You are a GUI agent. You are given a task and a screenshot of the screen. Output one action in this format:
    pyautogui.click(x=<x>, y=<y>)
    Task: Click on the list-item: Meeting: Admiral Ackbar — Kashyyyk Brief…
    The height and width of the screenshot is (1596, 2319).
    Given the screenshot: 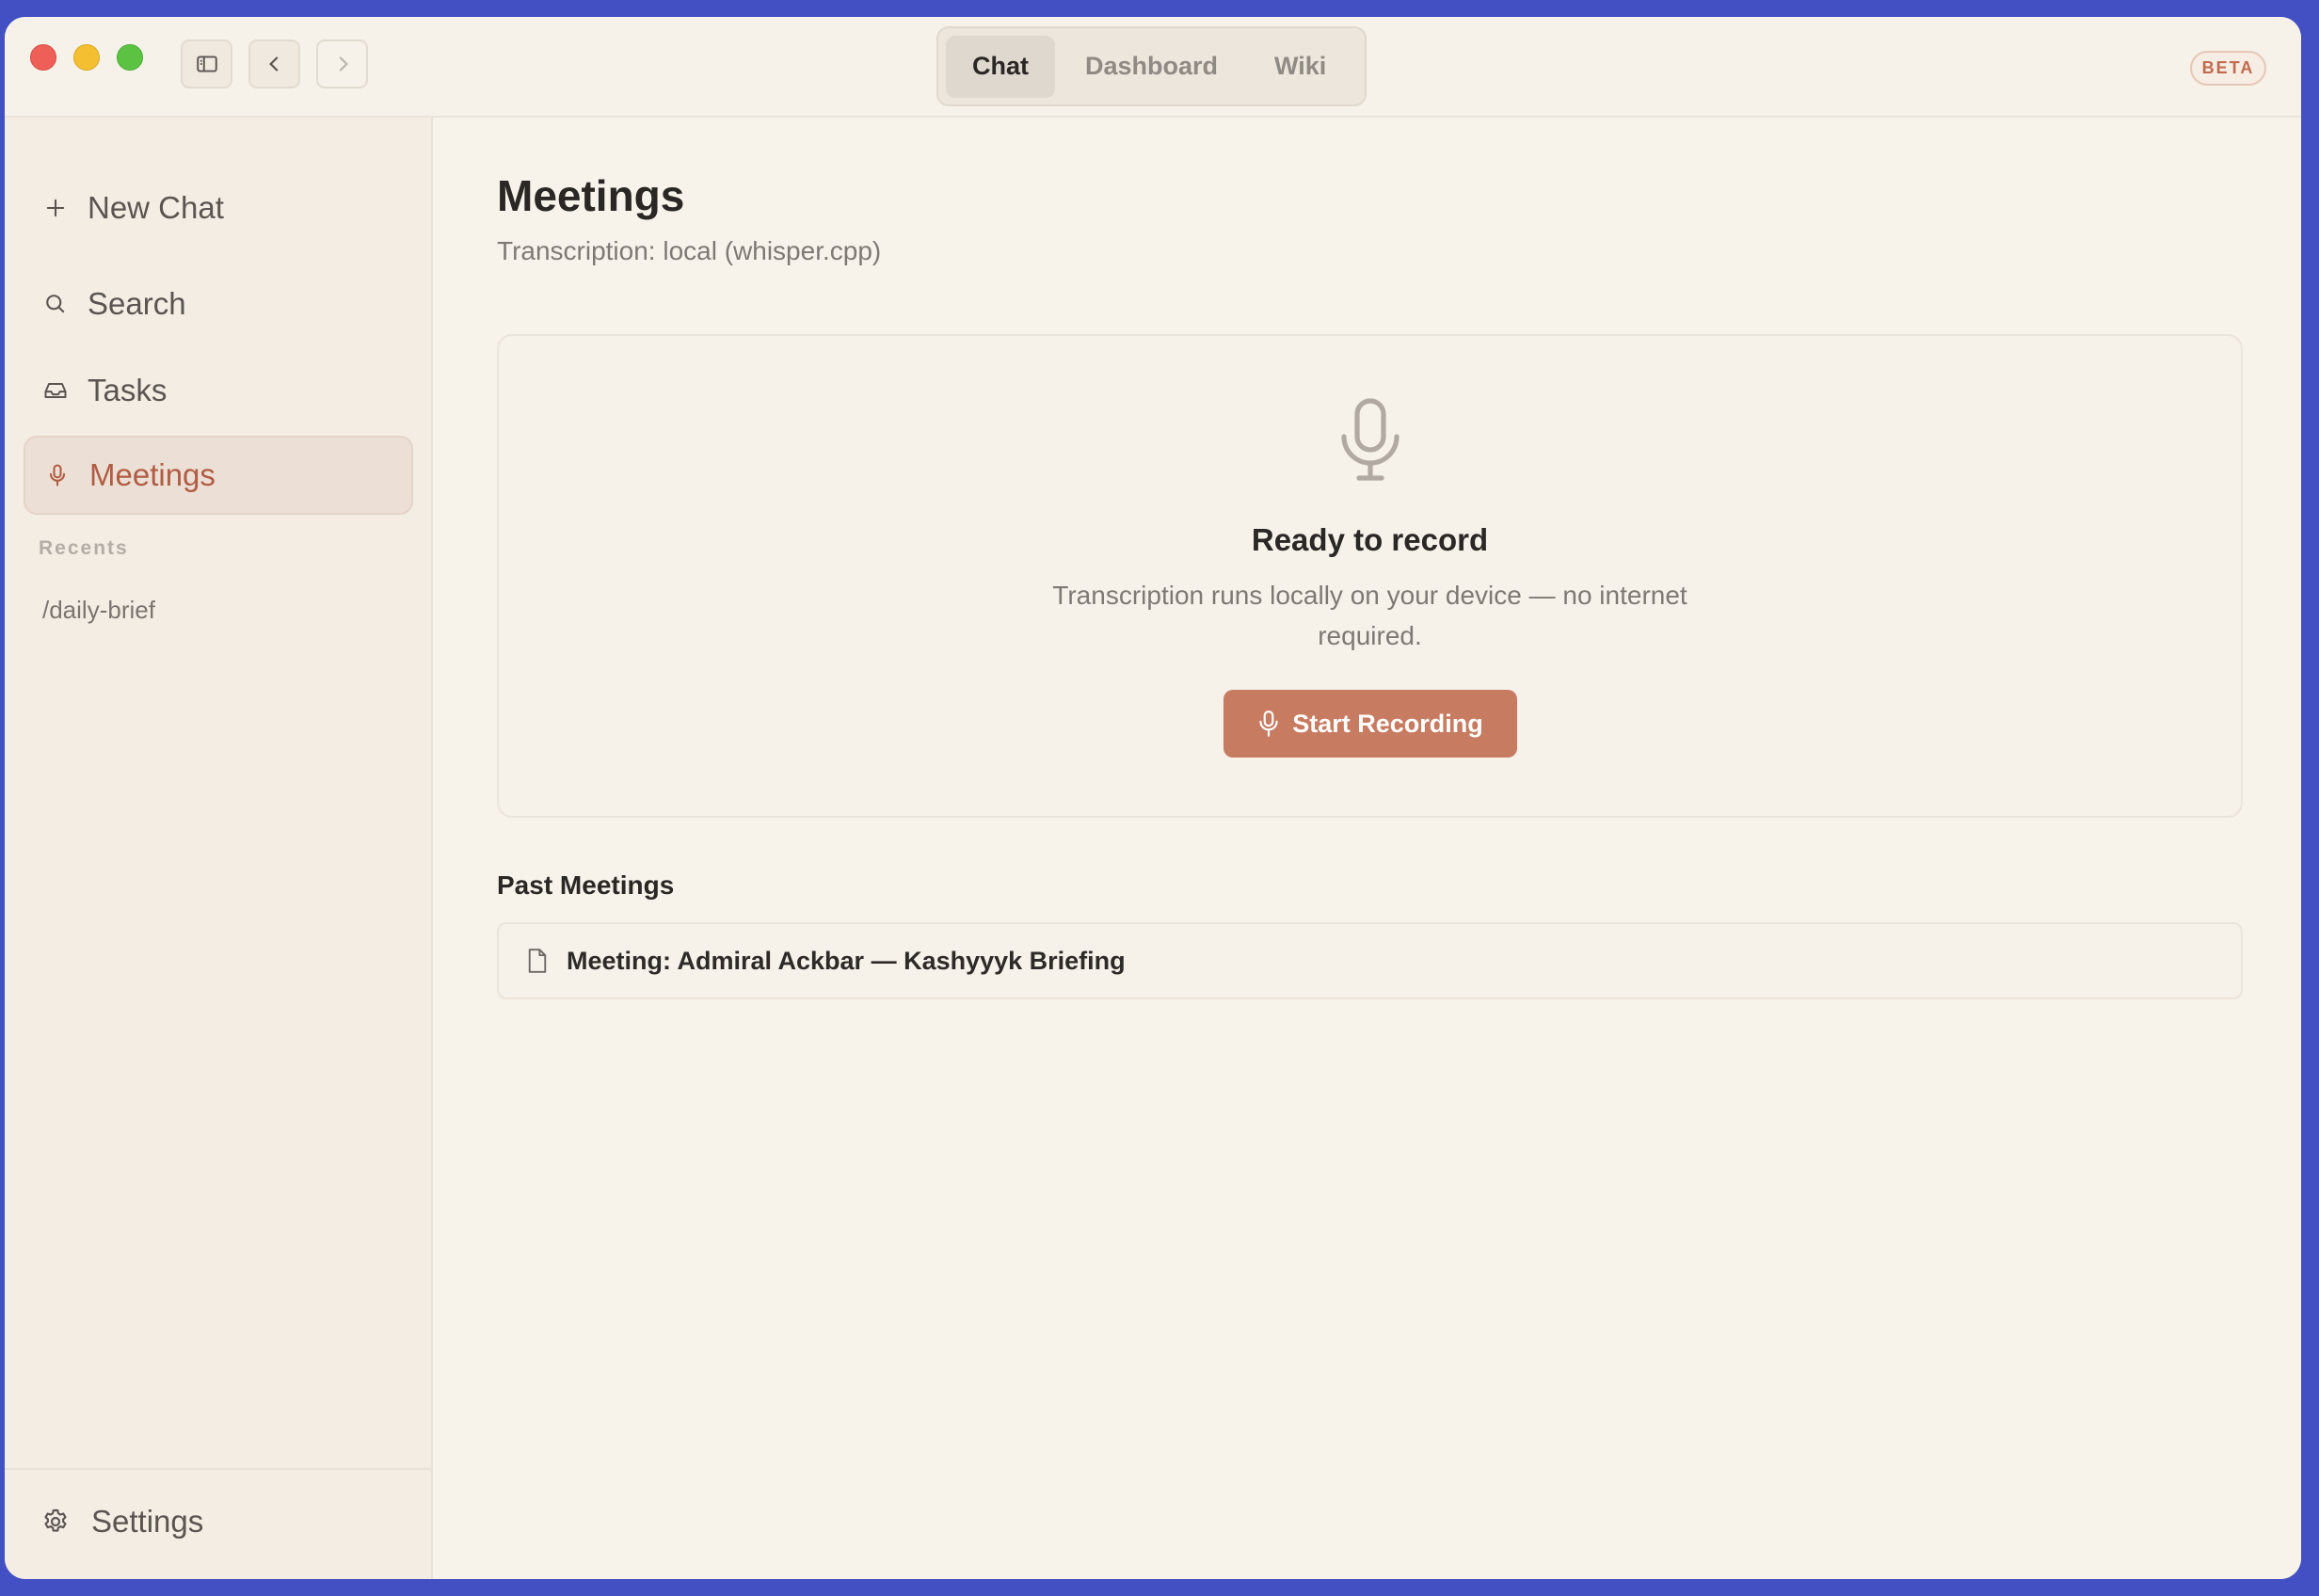 What is the action you would take?
    pyautogui.click(x=1370, y=960)
    